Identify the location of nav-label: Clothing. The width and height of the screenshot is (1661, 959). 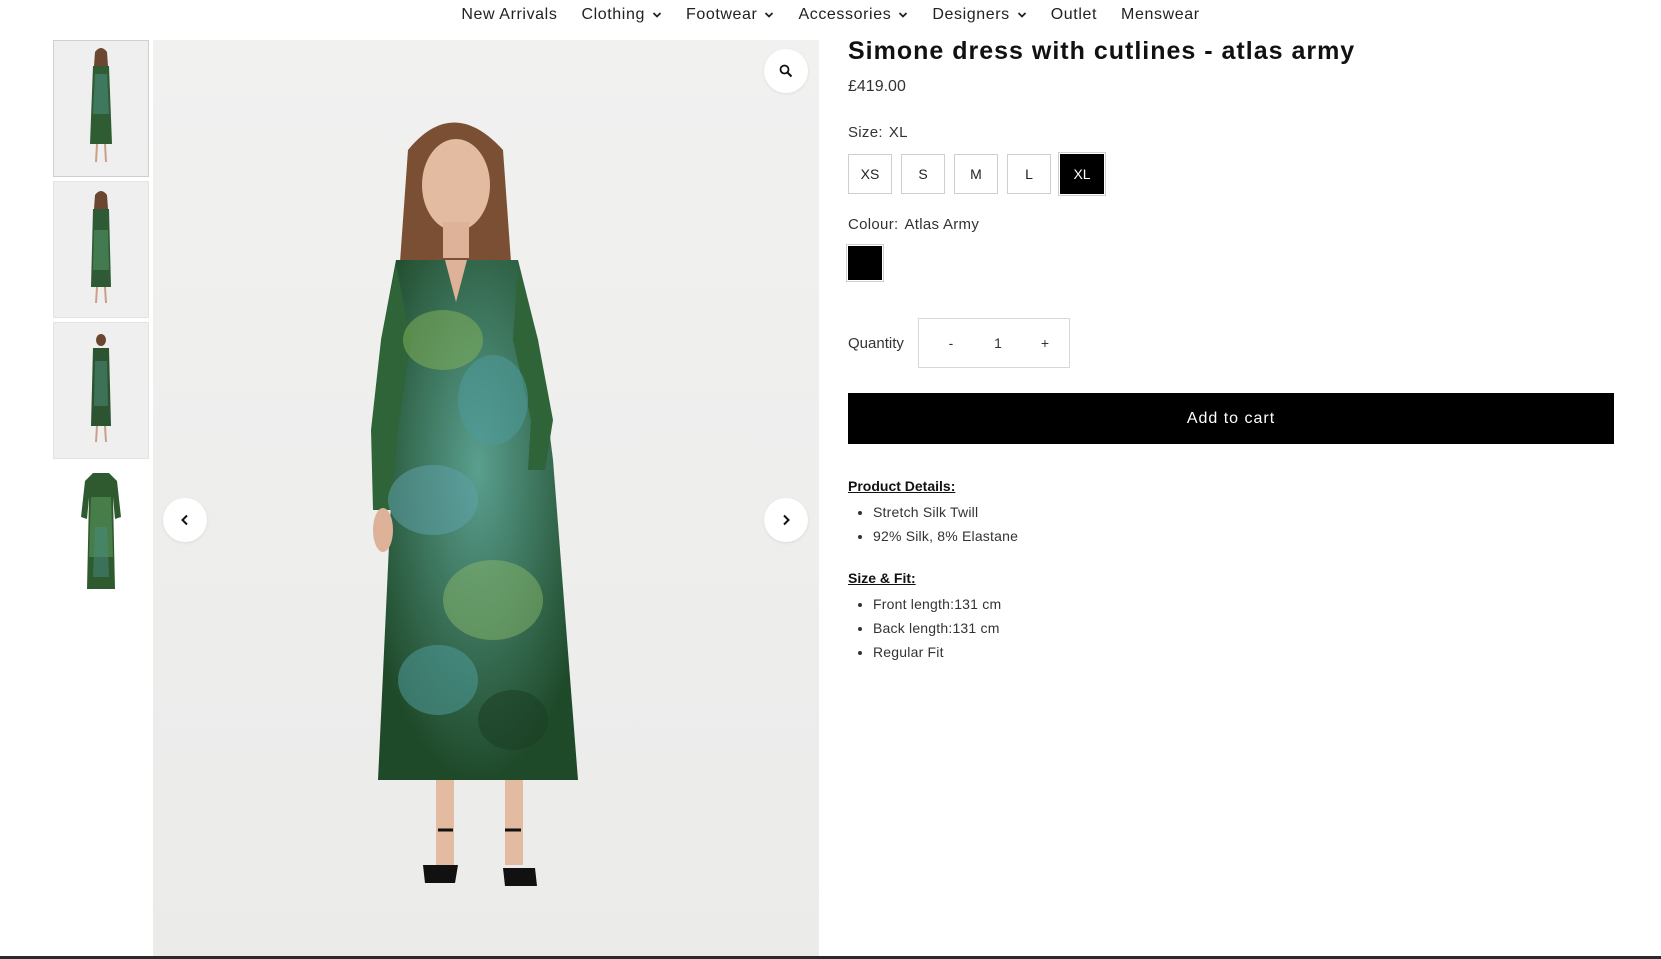
(613, 14).